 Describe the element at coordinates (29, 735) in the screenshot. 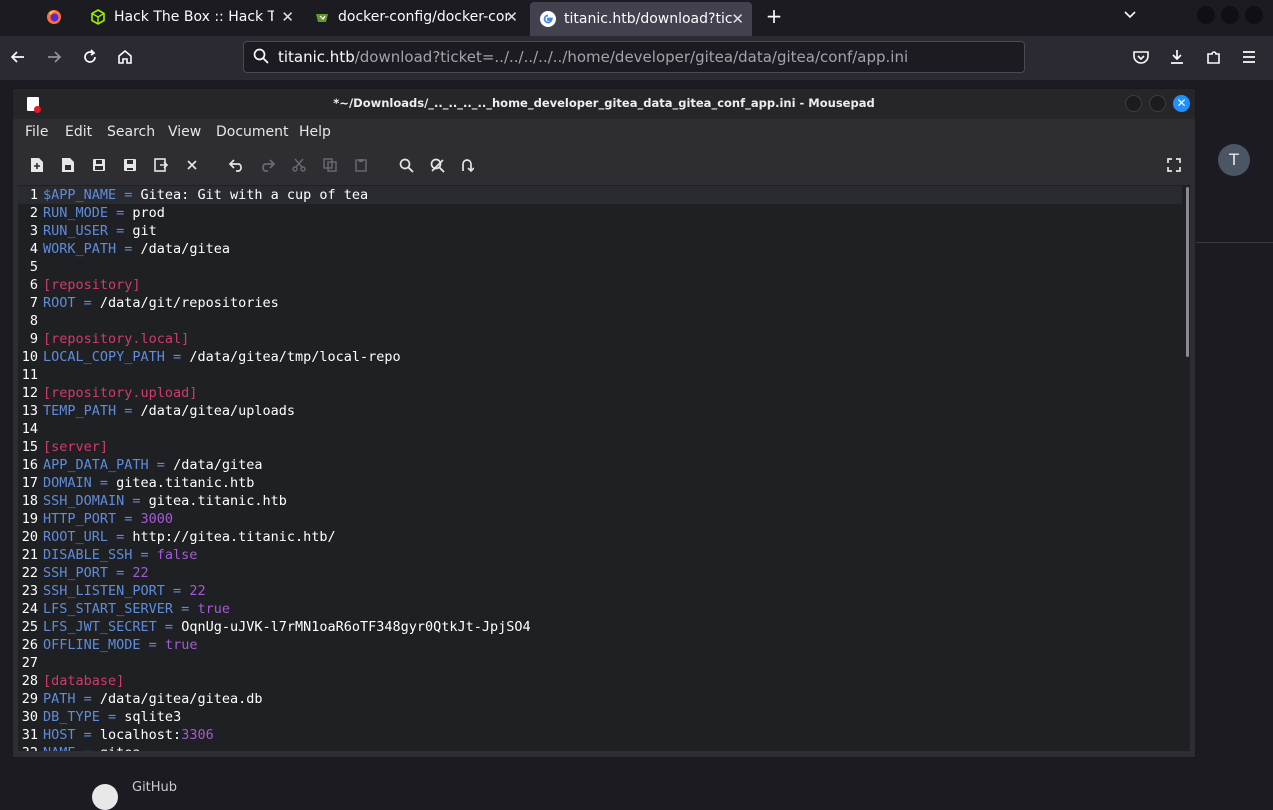

I see `line-number: 31` at that location.